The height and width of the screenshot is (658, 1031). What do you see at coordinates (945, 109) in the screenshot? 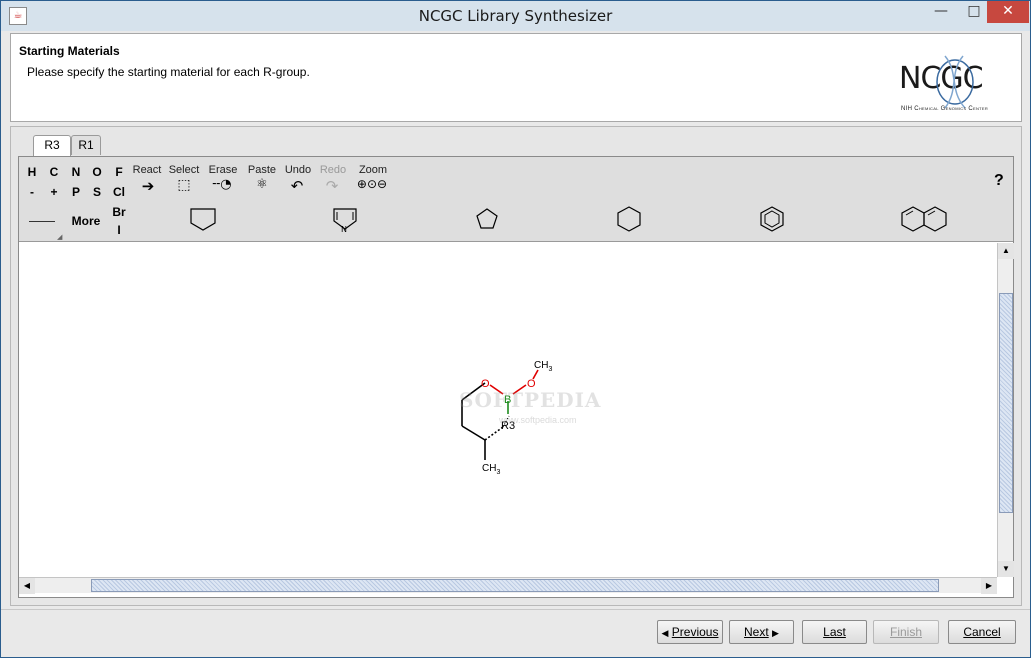
I see `logo-caption: NIH Chemical Genomics Center` at bounding box center [945, 109].